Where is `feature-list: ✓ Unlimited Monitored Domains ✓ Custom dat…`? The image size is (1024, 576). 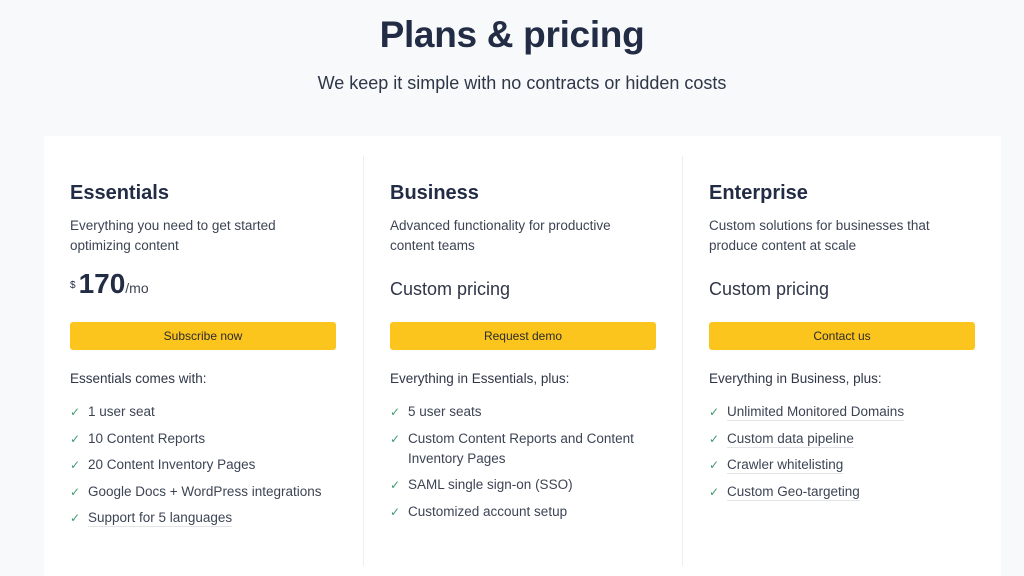
feature-list: ✓ Unlimited Monitored Domains ✓ Custom dat… is located at coordinates (849, 455).